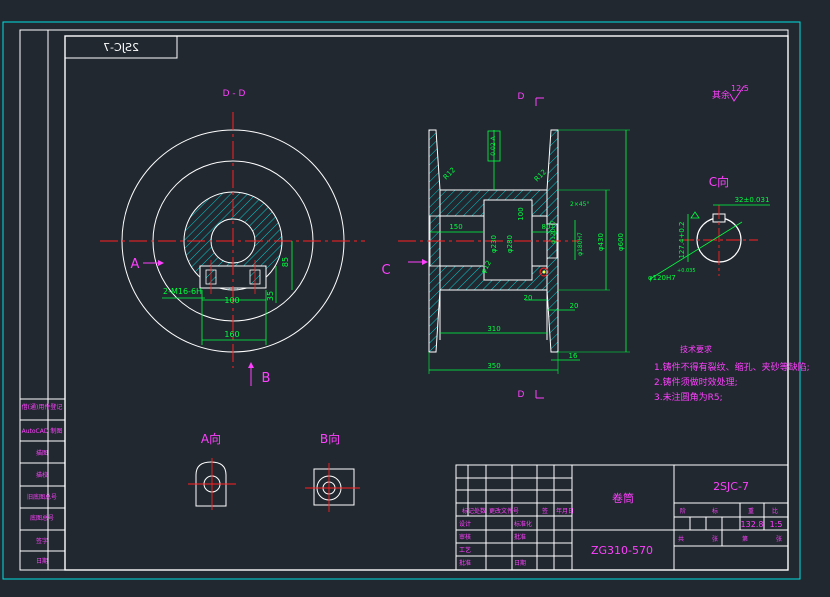 The height and width of the screenshot is (597, 830). I want to click on dim-16: 16, so click(573, 356).